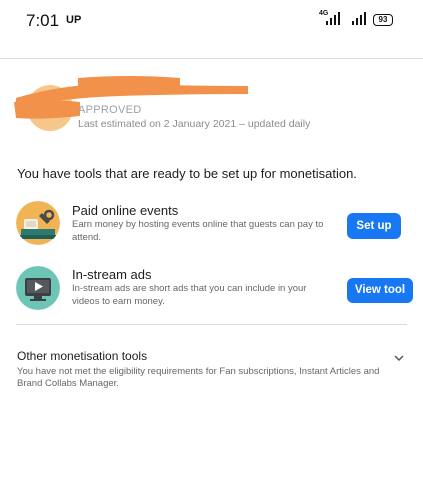 The image size is (423, 500). What do you see at coordinates (82, 356) in the screenshot?
I see `other-tools-title: Other monetisation tools` at bounding box center [82, 356].